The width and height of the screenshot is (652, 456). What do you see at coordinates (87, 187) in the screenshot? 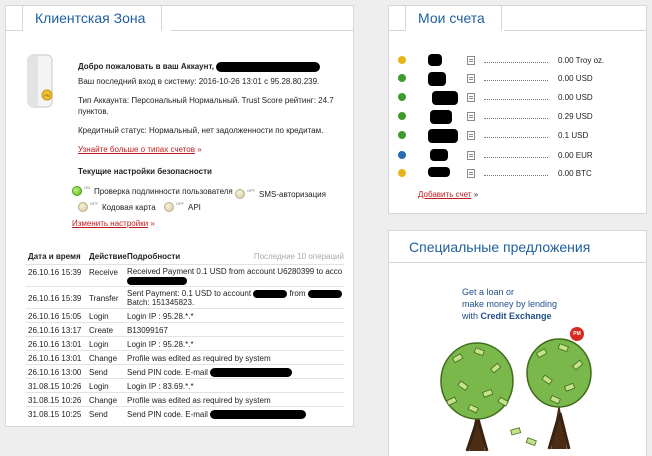
I see `toggle-state: ON` at bounding box center [87, 187].